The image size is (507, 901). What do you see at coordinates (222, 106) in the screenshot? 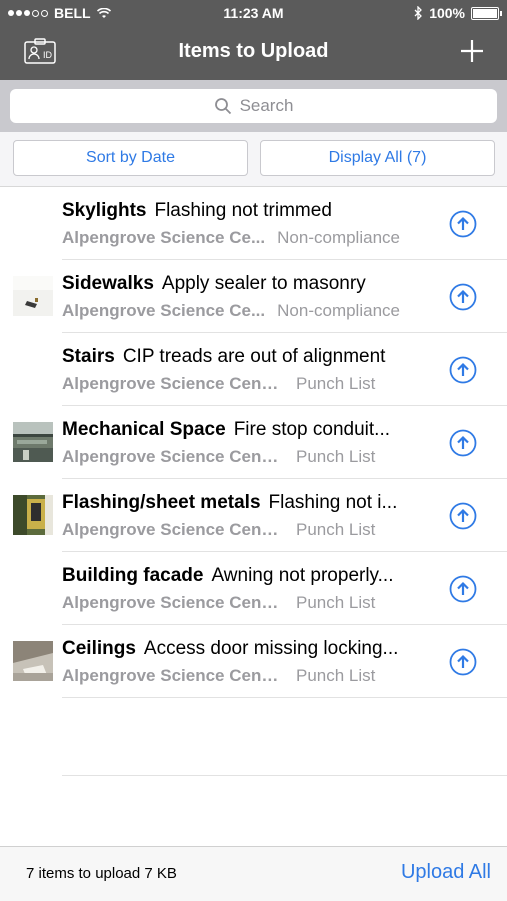
I see `search-icon` at bounding box center [222, 106].